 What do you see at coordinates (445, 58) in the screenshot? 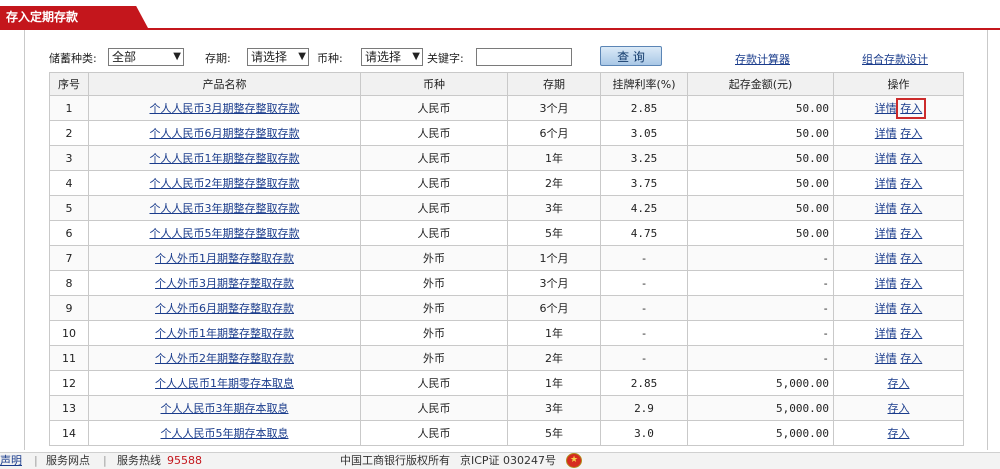
I see `keyword-label: 关键字:` at bounding box center [445, 58].